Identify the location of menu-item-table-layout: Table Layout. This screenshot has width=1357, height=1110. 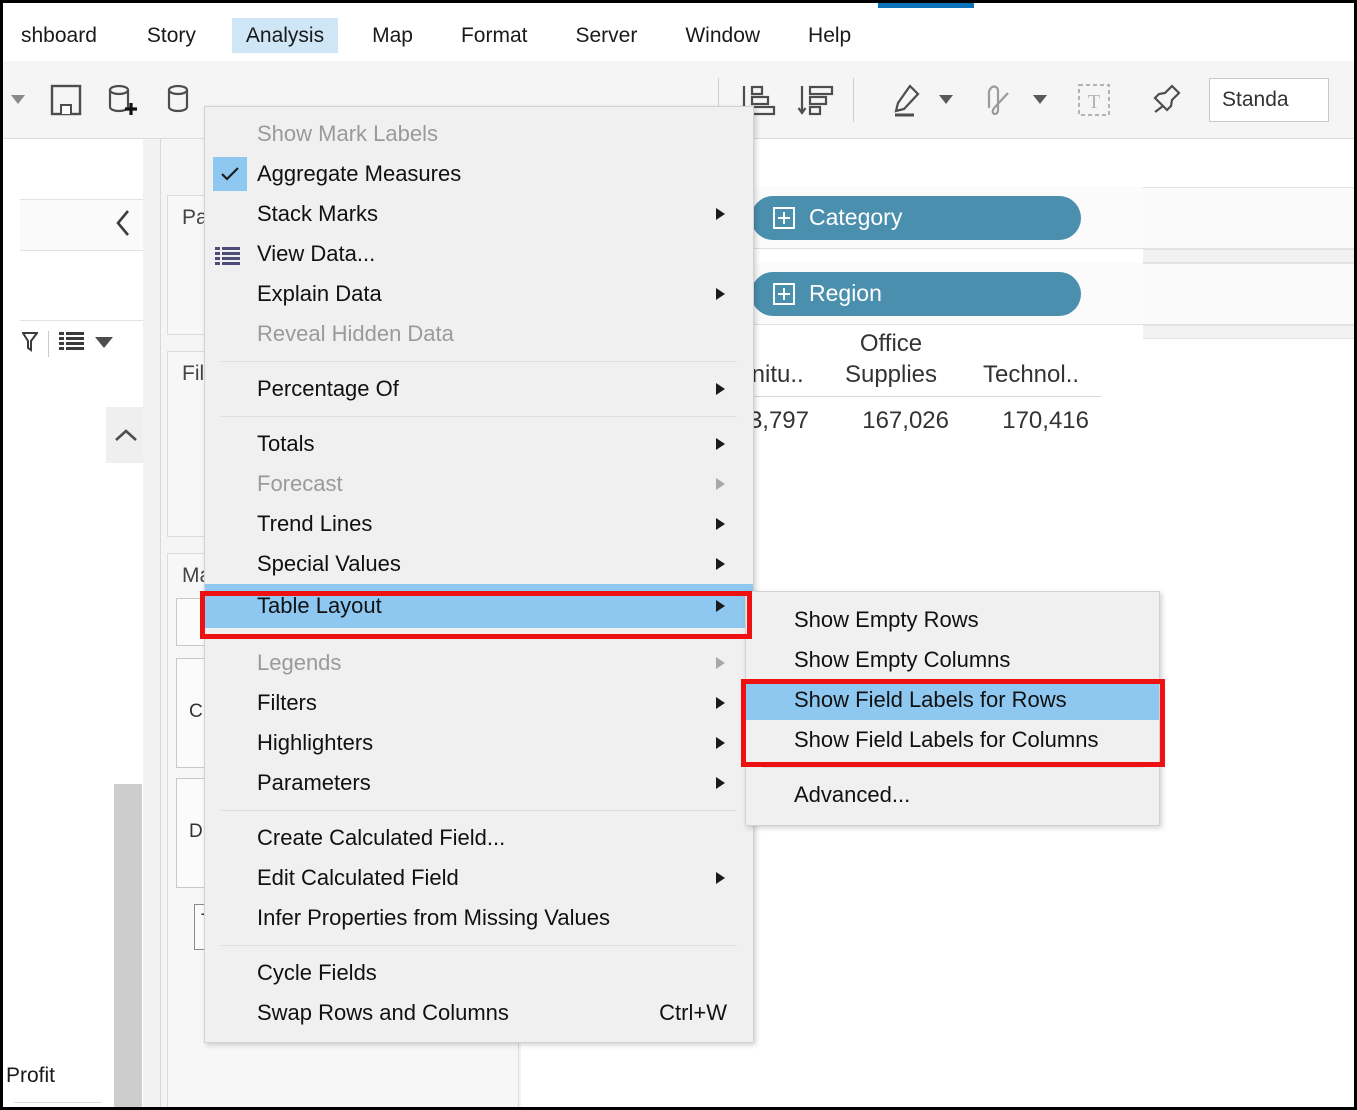
(479, 606).